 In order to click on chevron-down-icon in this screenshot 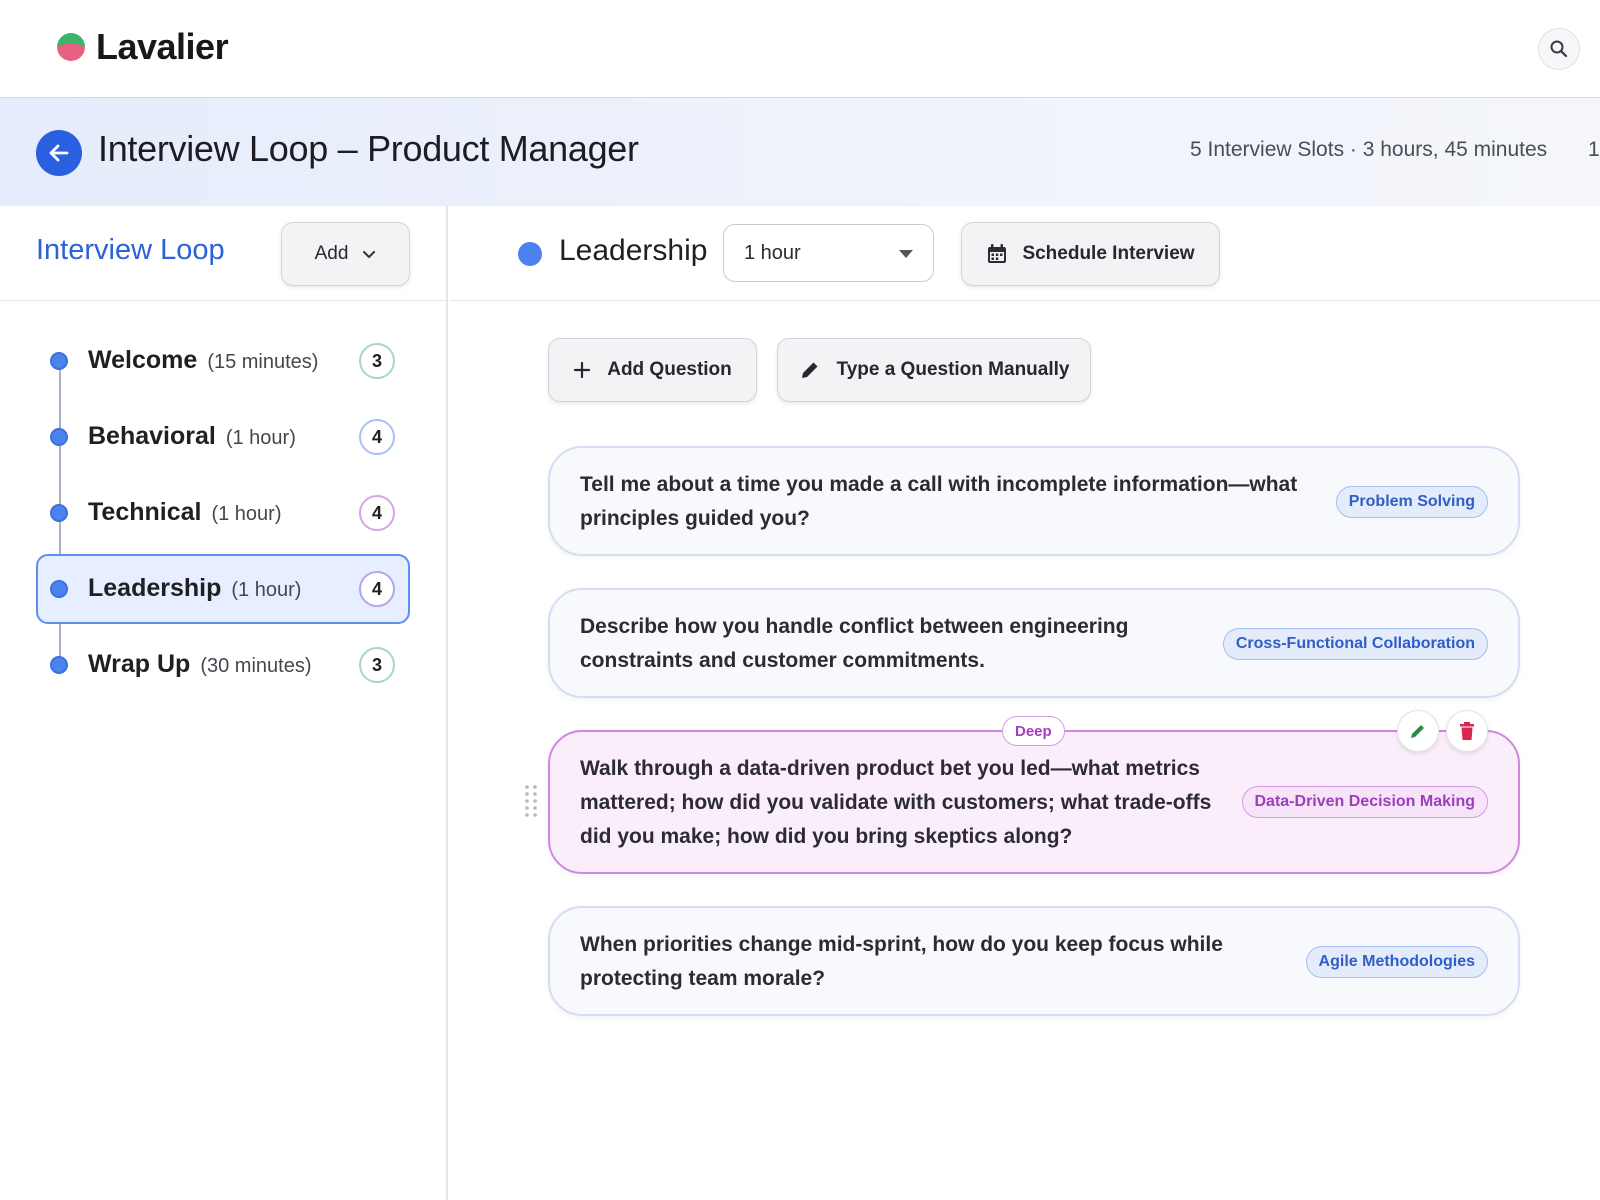, I will do `click(369, 254)`.